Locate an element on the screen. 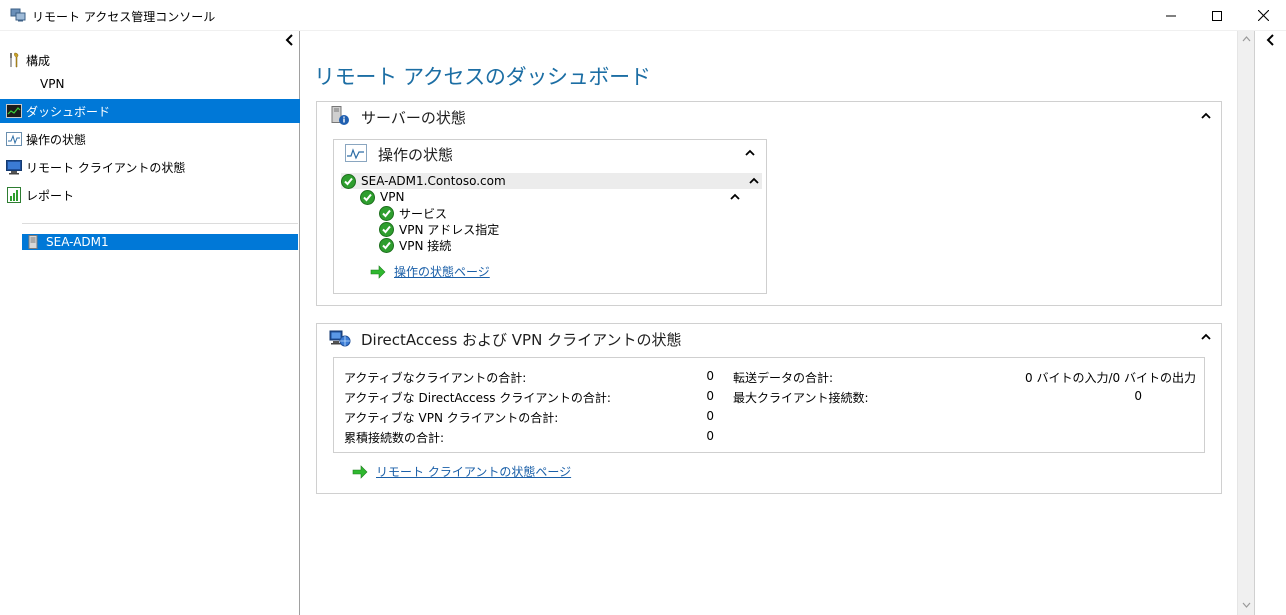 The image size is (1286, 615). operations-status-page-link: 操作の状態ページ is located at coordinates (430, 271).